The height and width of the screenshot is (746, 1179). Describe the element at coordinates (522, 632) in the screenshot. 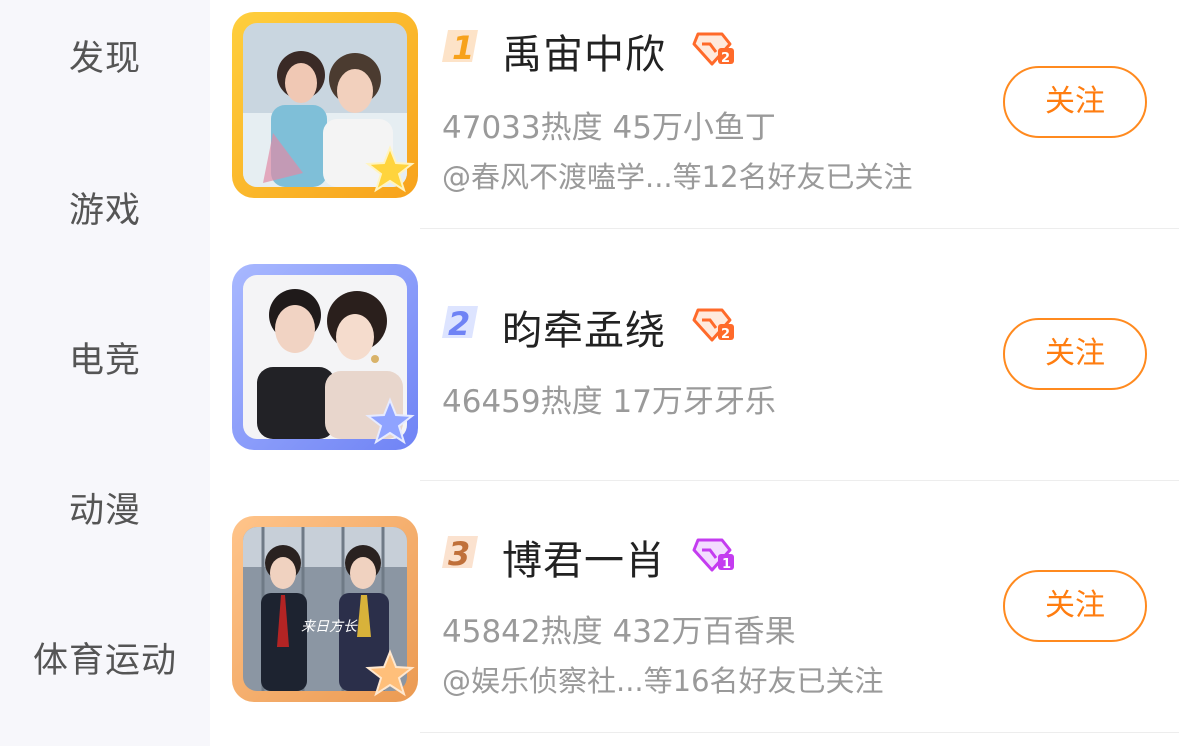

I see `heat-value: 45842热度` at that location.